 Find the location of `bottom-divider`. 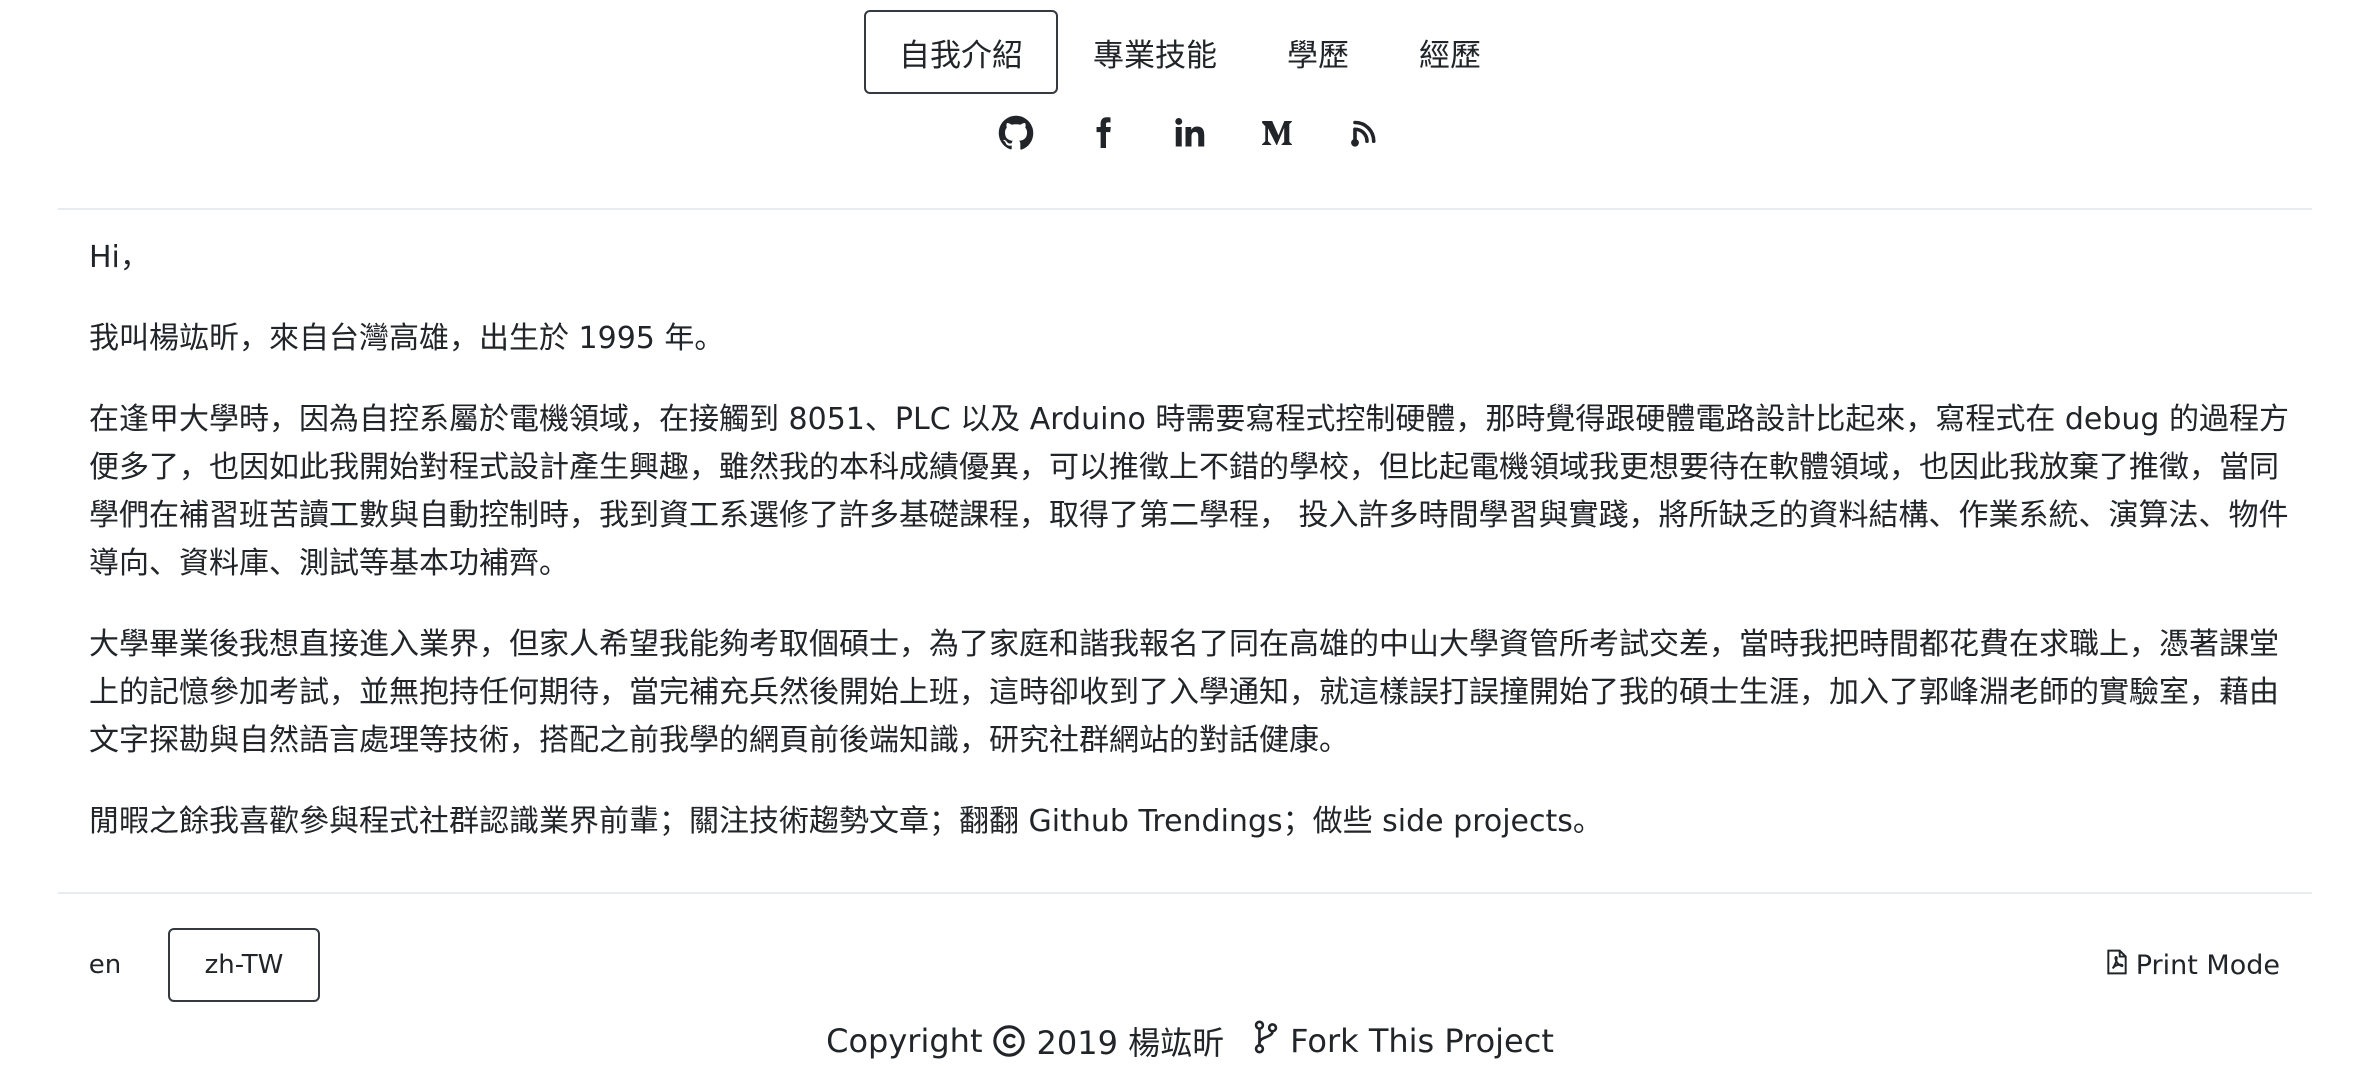

bottom-divider is located at coordinates (1185, 893).